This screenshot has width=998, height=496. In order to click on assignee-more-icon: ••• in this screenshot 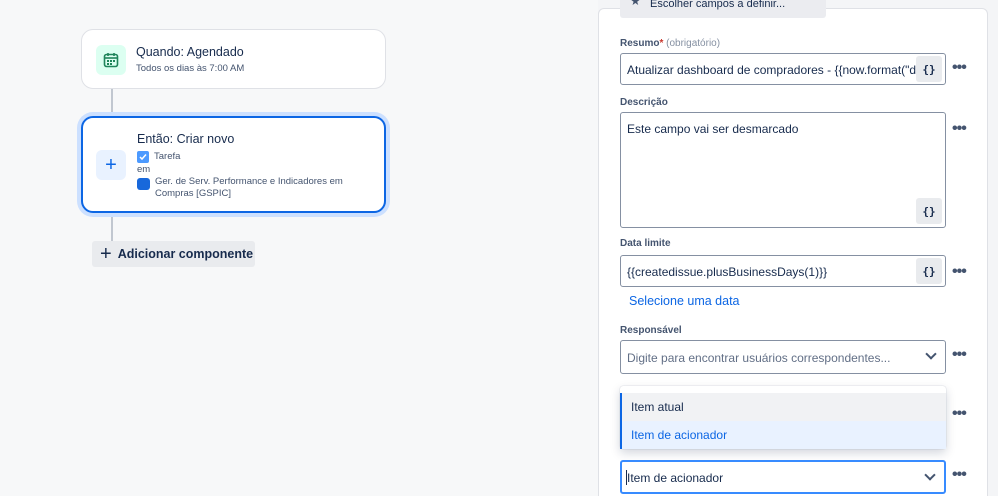, I will do `click(959, 355)`.